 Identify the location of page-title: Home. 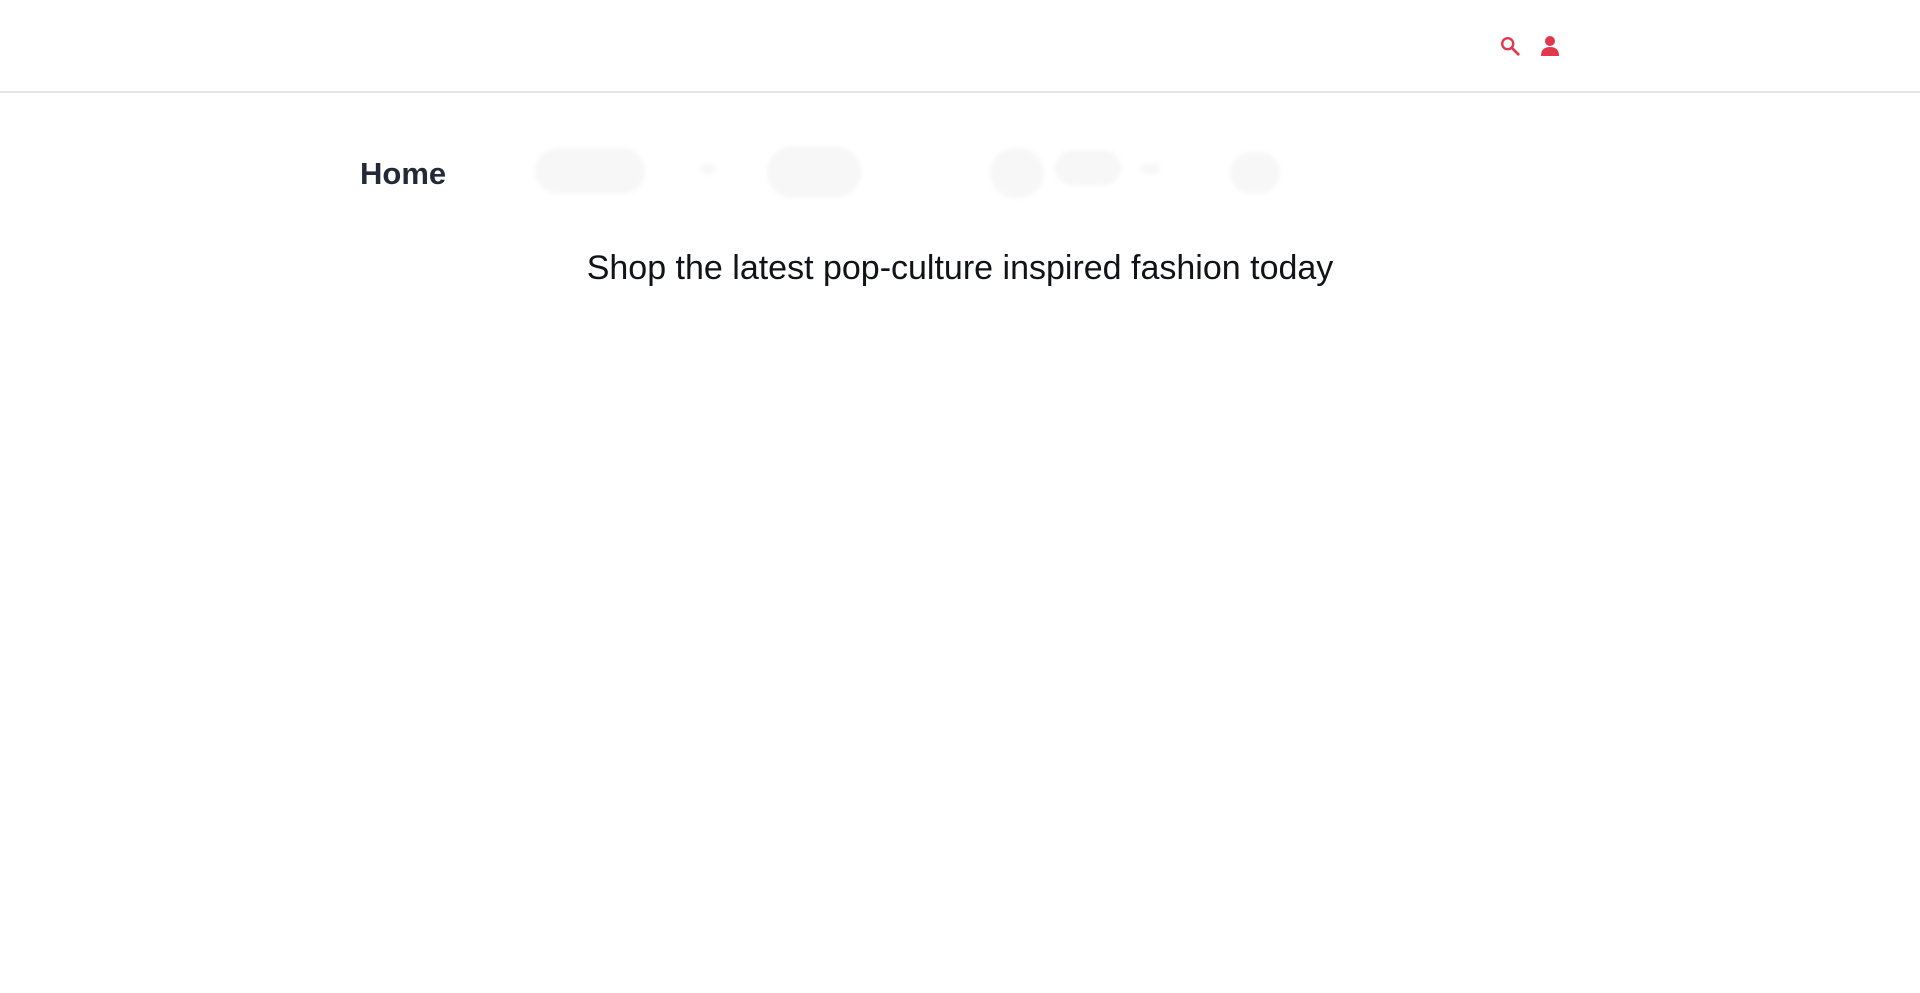
(403, 173).